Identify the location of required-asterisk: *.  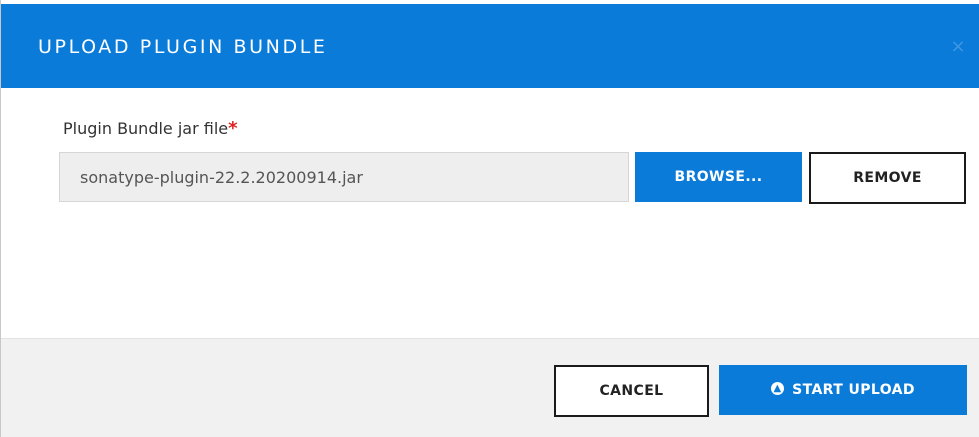
(233, 128).